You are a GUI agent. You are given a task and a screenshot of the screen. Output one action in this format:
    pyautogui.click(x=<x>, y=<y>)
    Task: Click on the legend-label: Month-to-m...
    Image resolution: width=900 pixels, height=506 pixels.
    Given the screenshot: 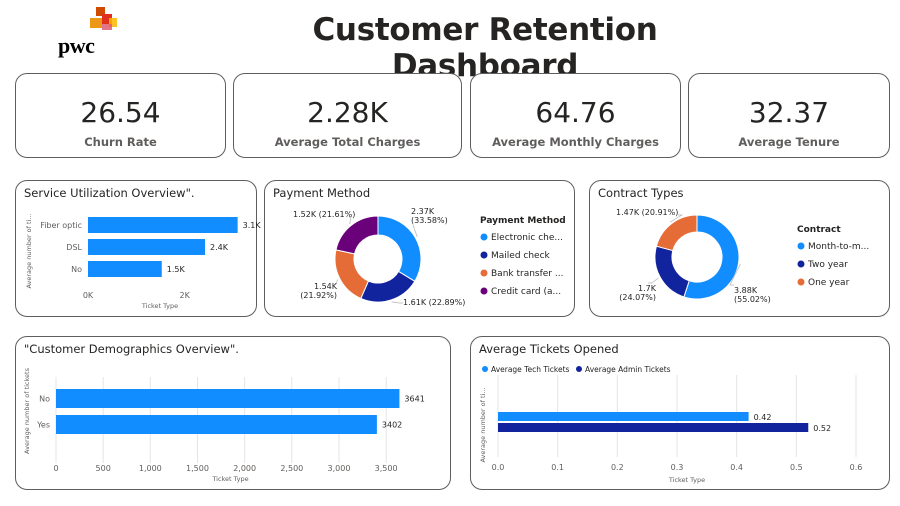 What is the action you would take?
    pyautogui.click(x=838, y=247)
    